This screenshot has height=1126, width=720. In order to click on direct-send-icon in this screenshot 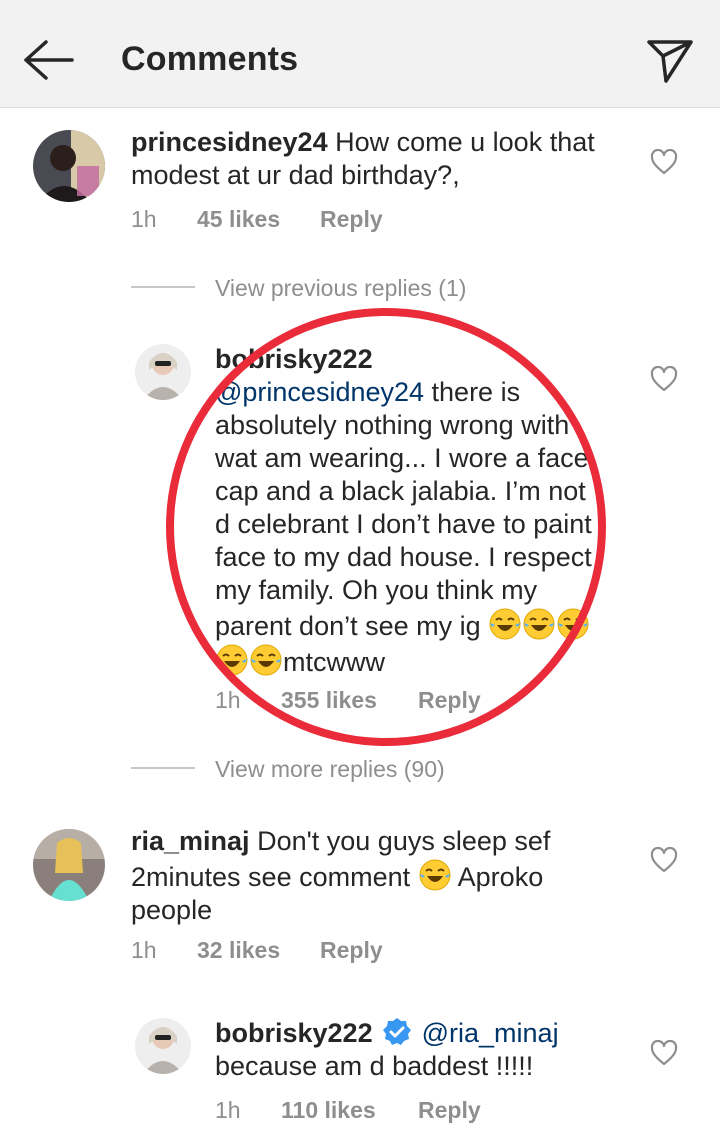, I will do `click(670, 60)`.